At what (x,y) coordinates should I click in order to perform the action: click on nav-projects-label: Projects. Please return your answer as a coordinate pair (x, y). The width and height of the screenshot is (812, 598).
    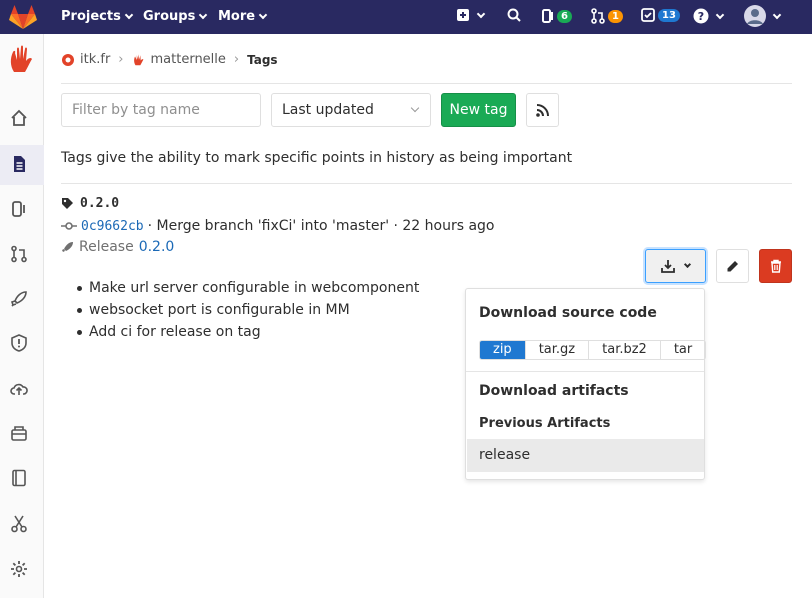
    Looking at the image, I should click on (91, 16).